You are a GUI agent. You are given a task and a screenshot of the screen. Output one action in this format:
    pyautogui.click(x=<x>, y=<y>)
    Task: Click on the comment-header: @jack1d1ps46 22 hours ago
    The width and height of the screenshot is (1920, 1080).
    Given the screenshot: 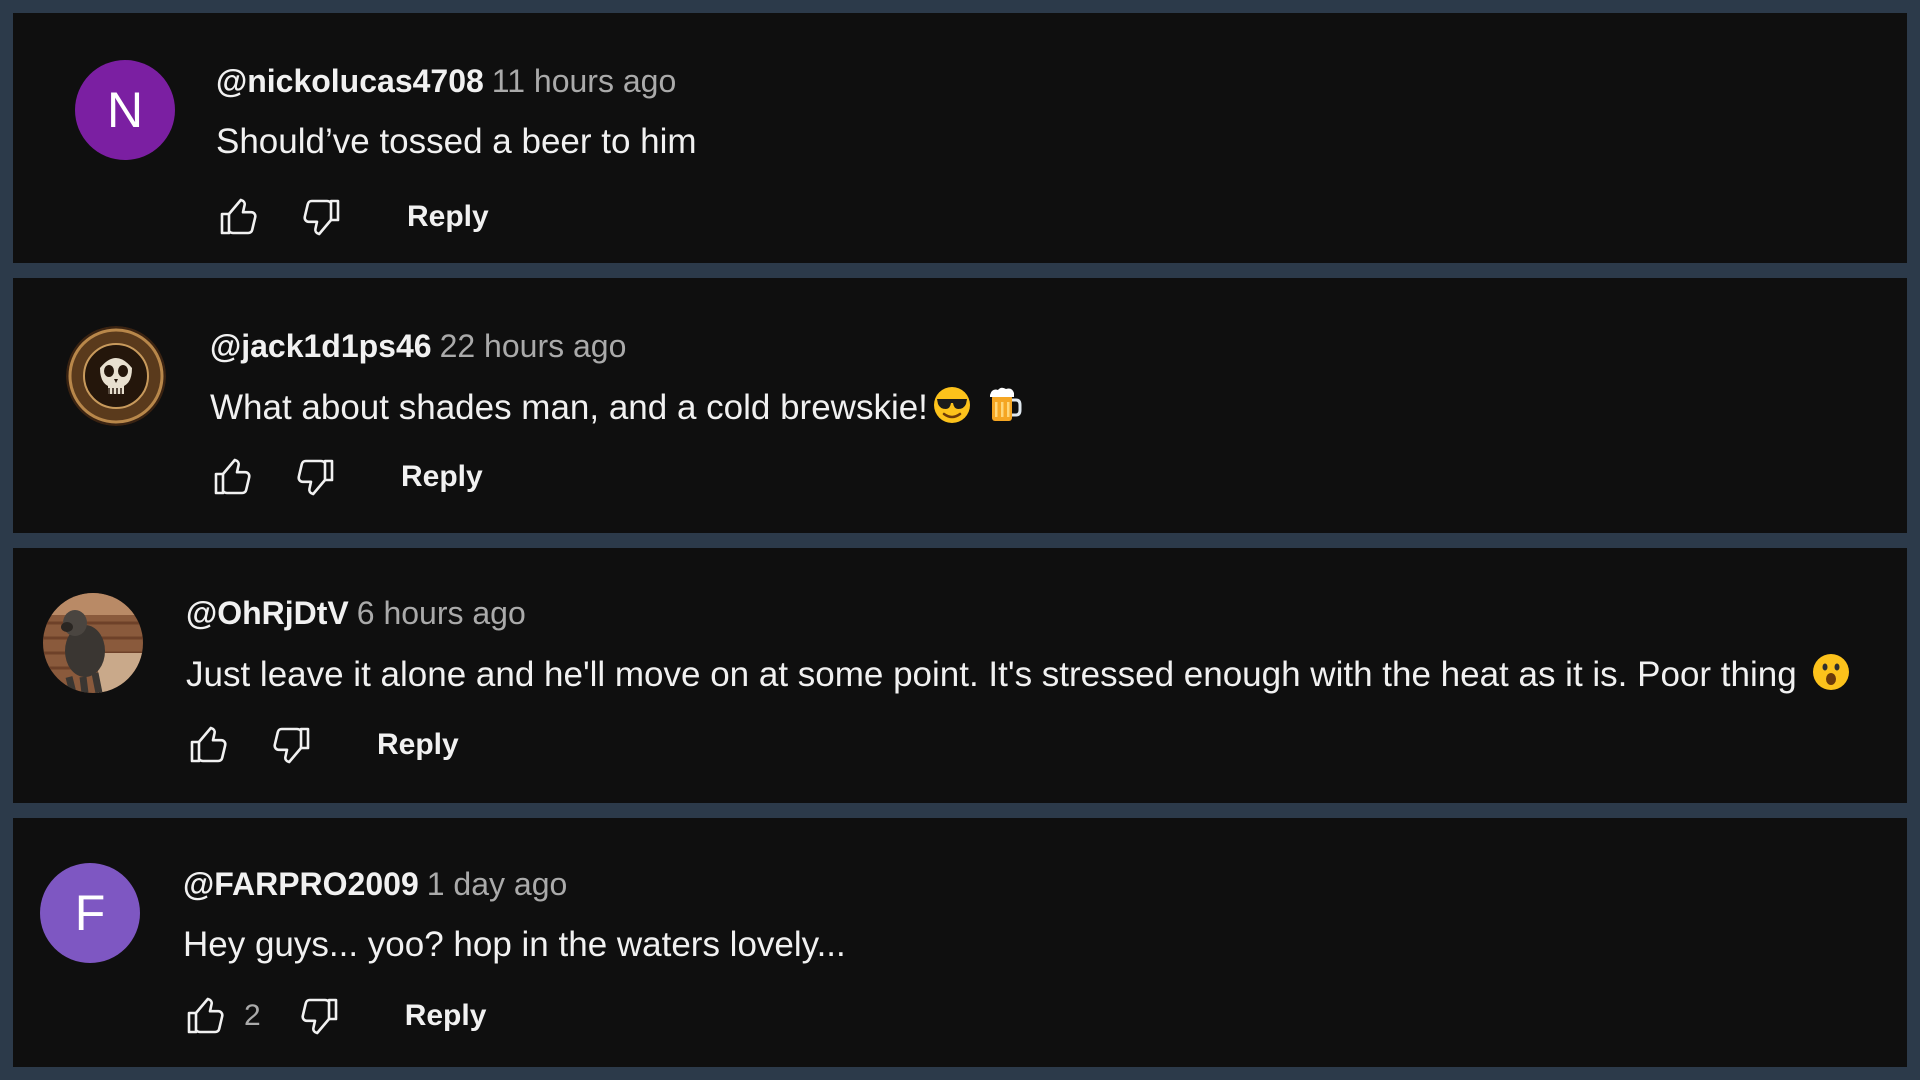 What is the action you would take?
    pyautogui.click(x=418, y=346)
    